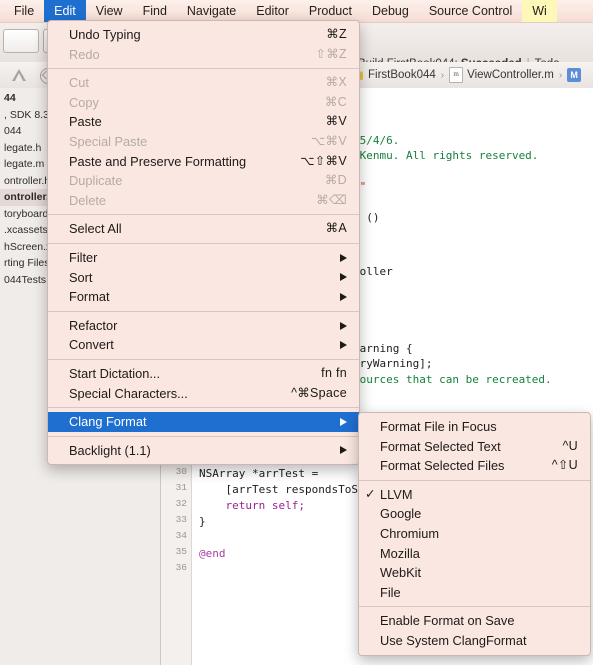 The image size is (593, 665). What do you see at coordinates (108, 141) in the screenshot?
I see `edit-menu-item-label: Special Paste` at bounding box center [108, 141].